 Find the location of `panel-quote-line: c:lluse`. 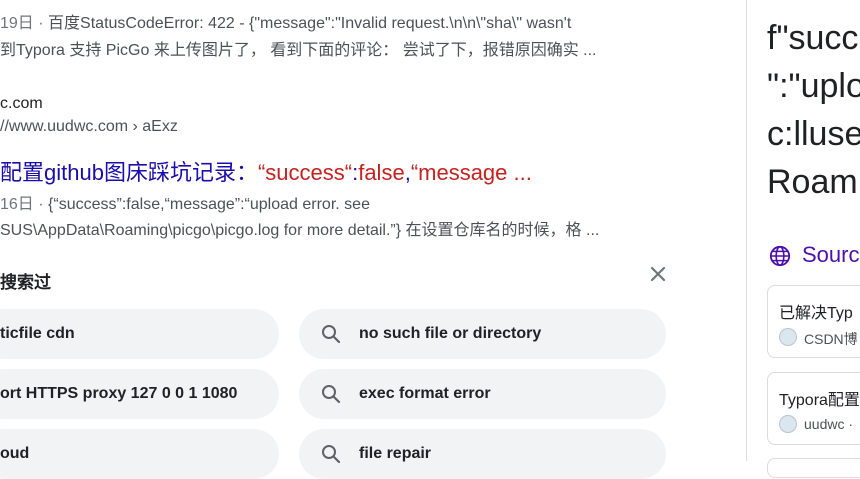

panel-quote-line: c:lluse is located at coordinates (813, 134).